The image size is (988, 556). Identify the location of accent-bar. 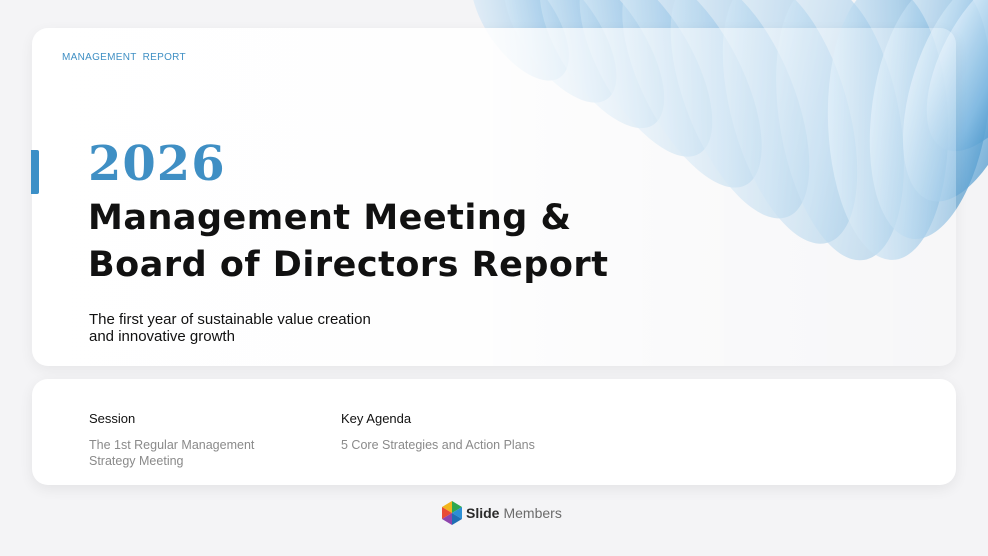
(35, 172).